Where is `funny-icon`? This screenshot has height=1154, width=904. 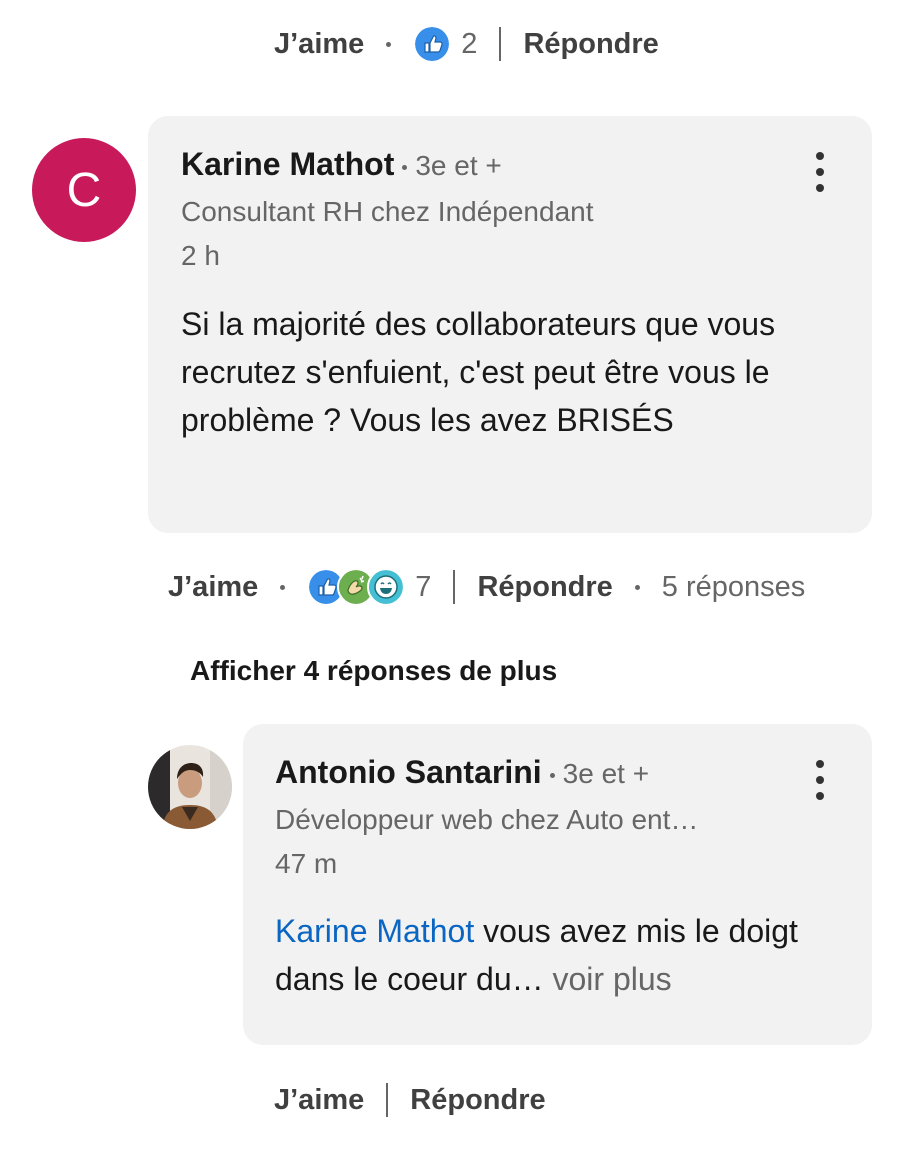
funny-icon is located at coordinates (386, 587).